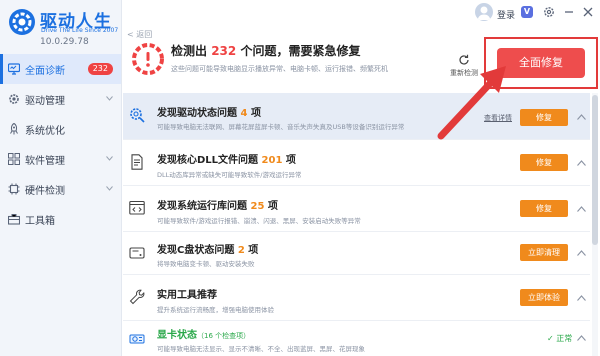 The image size is (600, 356). What do you see at coordinates (45, 131) in the screenshot?
I see `sidebar-item-label: 系统优化` at bounding box center [45, 131].